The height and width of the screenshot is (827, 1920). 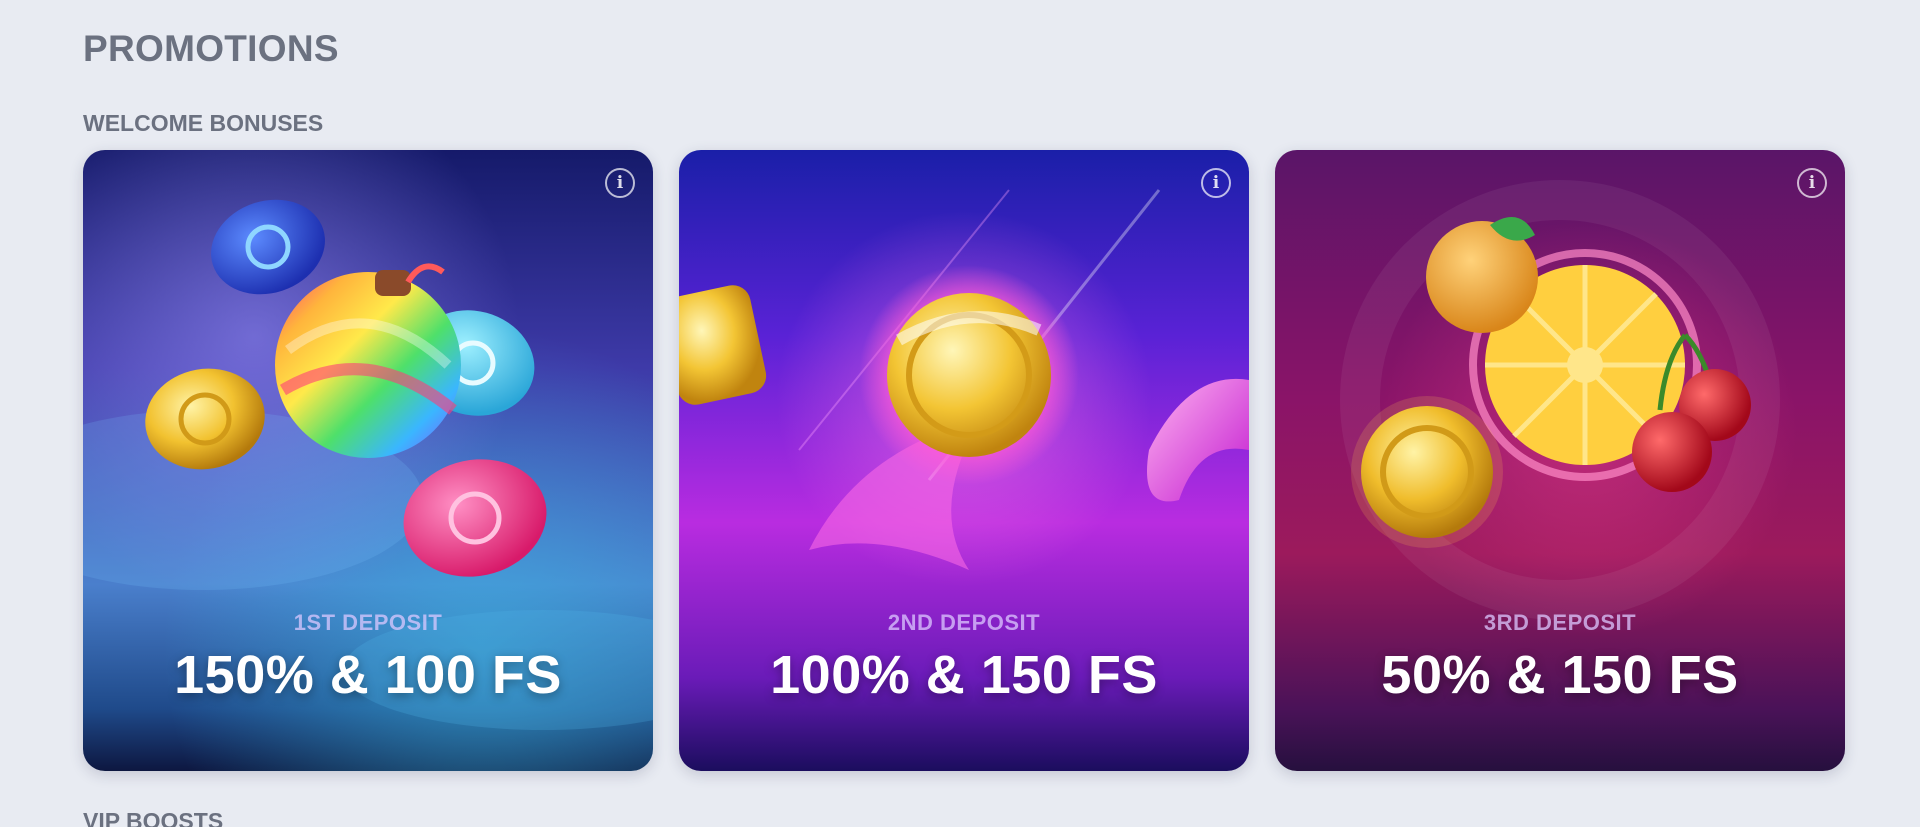 What do you see at coordinates (964, 622) in the screenshot?
I see `card-subtitle: 2ND DEPOSIT` at bounding box center [964, 622].